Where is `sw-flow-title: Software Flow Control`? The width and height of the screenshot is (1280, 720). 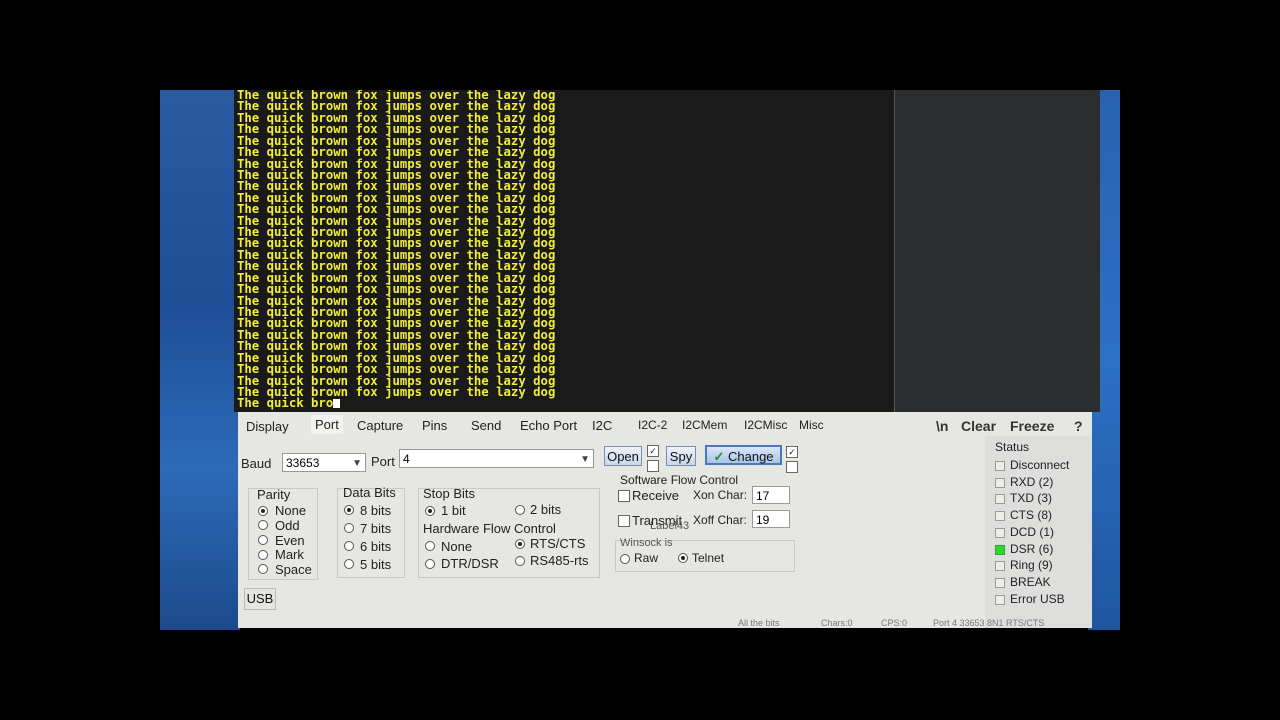 sw-flow-title: Software Flow Control is located at coordinates (679, 480).